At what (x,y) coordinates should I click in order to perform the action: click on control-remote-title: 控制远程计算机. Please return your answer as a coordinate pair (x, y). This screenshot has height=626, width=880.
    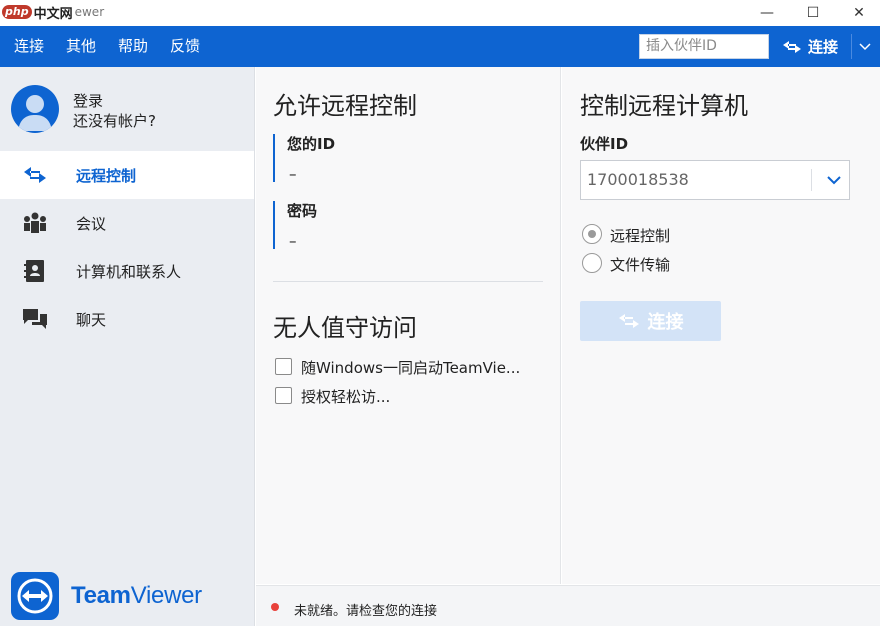
    Looking at the image, I should click on (664, 106).